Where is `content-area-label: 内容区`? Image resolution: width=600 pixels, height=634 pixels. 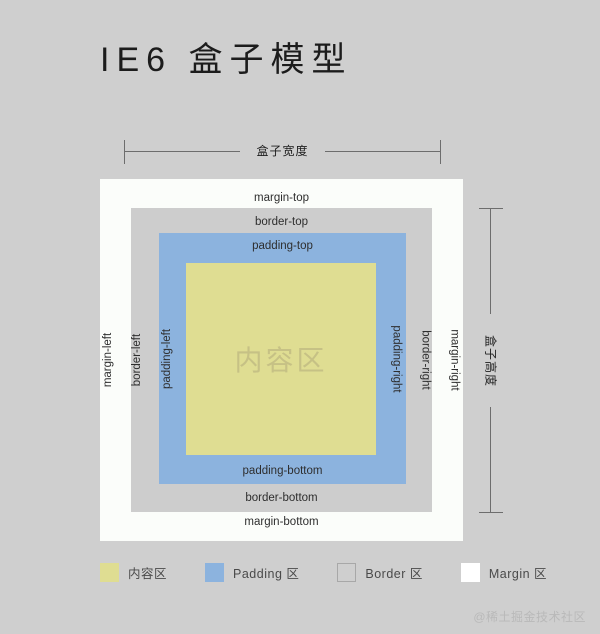
content-area-label: 内容区 is located at coordinates (281, 360).